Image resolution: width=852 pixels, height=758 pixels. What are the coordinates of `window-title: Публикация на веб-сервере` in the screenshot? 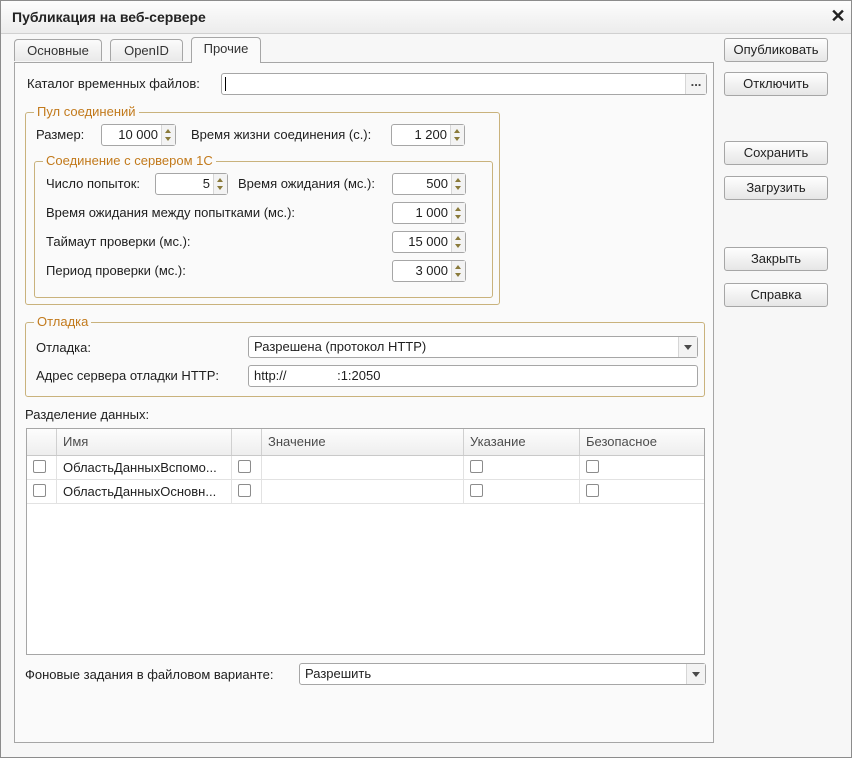 It's located at (109, 17).